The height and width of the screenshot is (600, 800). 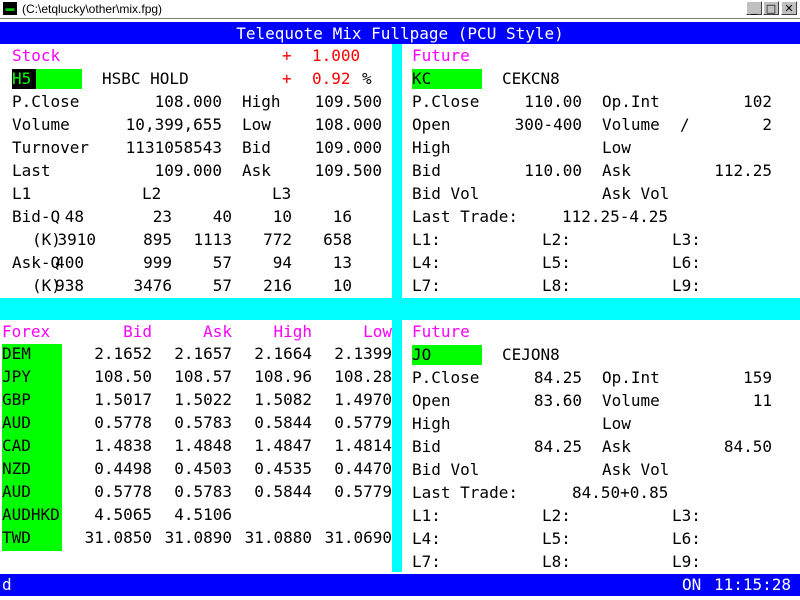 What do you see at coordinates (287, 55) in the screenshot?
I see `stock-change-sign: +` at bounding box center [287, 55].